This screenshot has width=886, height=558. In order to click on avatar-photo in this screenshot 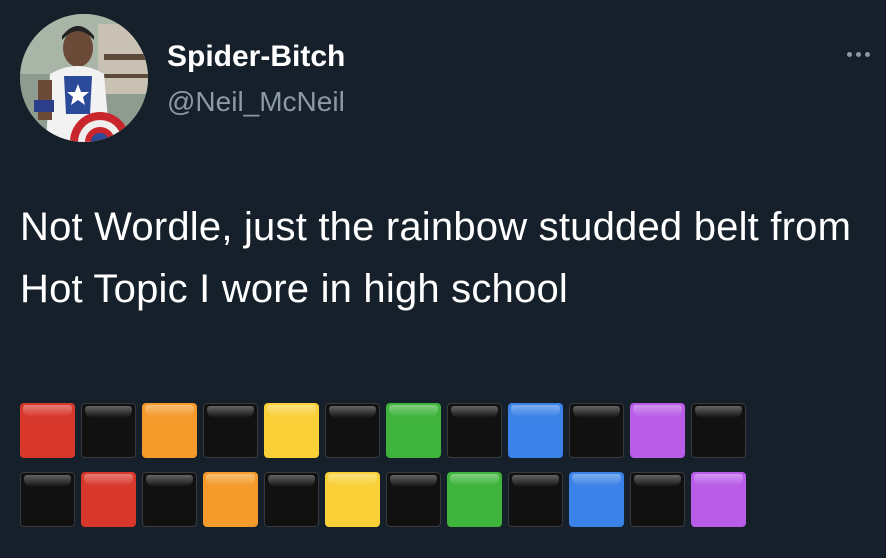, I will do `click(84, 78)`.